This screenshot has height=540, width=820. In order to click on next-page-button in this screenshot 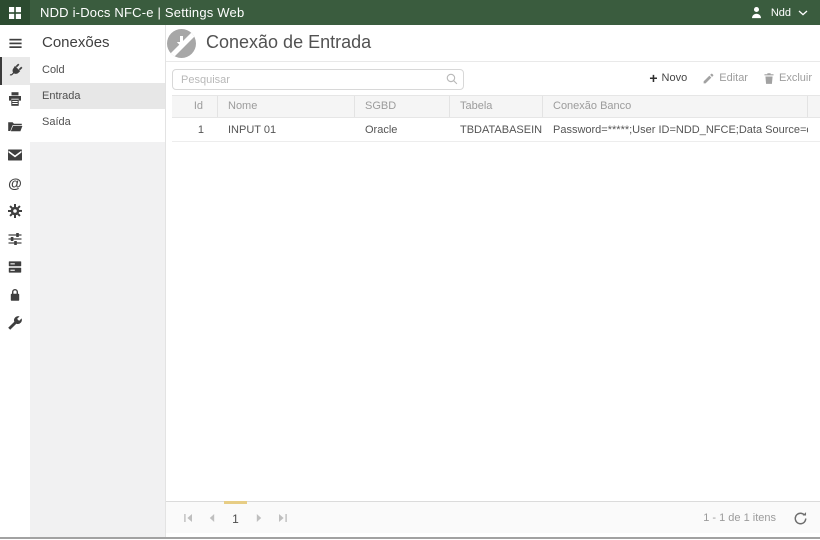, I will do `click(259, 517)`.